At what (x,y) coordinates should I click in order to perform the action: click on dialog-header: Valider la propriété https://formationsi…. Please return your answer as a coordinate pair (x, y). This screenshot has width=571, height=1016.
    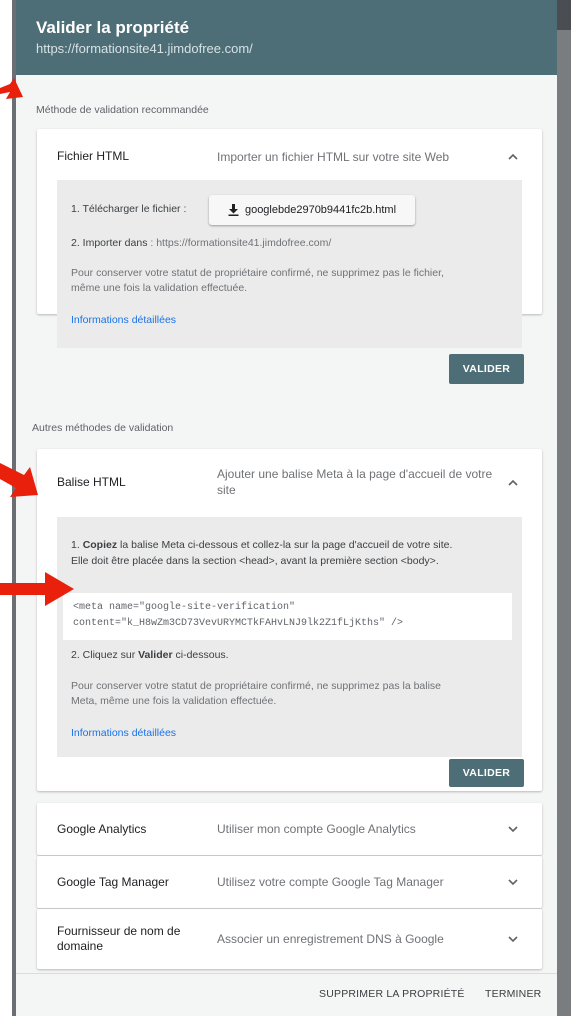
    Looking at the image, I should click on (286, 37).